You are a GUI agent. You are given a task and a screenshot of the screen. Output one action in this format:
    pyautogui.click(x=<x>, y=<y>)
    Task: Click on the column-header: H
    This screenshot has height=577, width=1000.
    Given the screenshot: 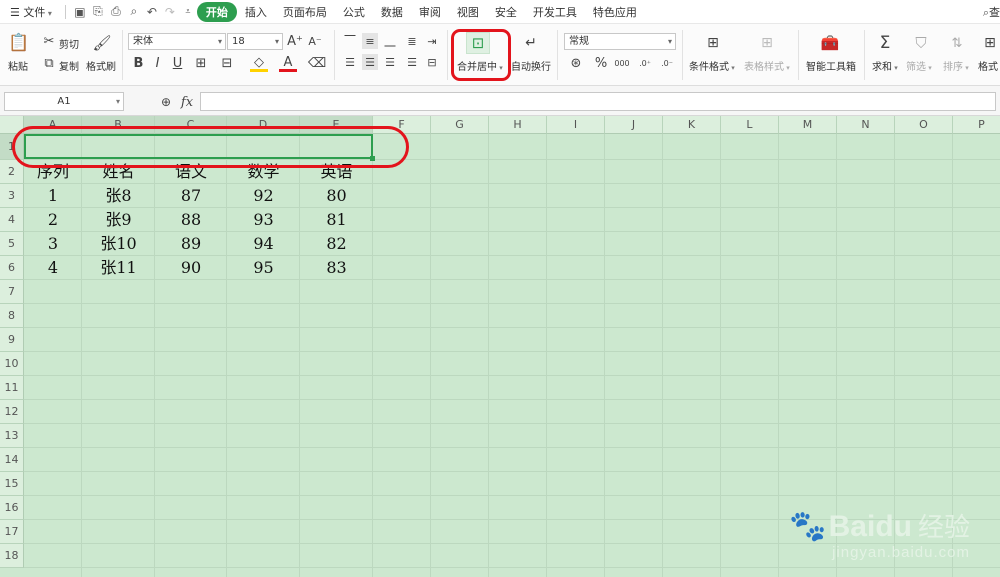 What is the action you would take?
    pyautogui.click(x=518, y=125)
    